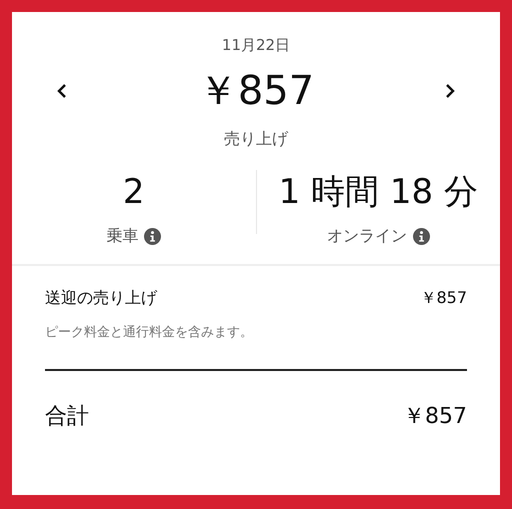 This screenshot has width=512, height=509. What do you see at coordinates (443, 298) in the screenshot?
I see `breakdown-amount: ￥857` at bounding box center [443, 298].